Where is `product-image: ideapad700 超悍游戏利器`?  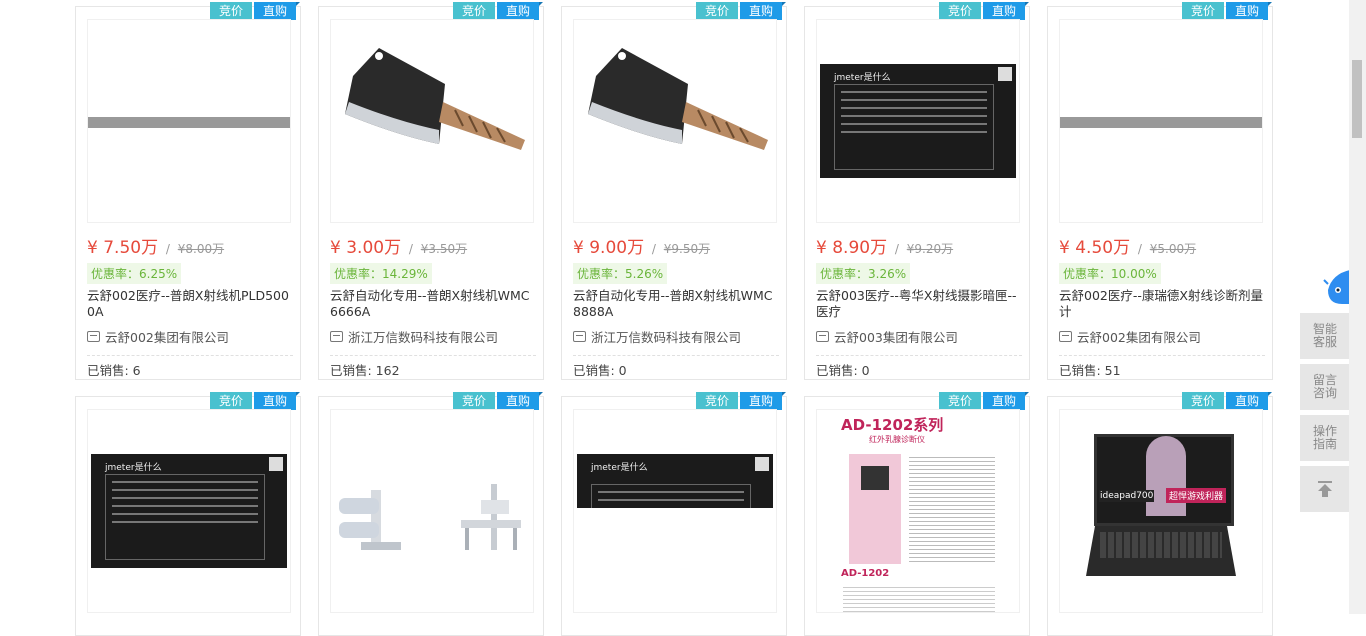
product-image: ideapad700 超悍游戏利器 is located at coordinates (1161, 511).